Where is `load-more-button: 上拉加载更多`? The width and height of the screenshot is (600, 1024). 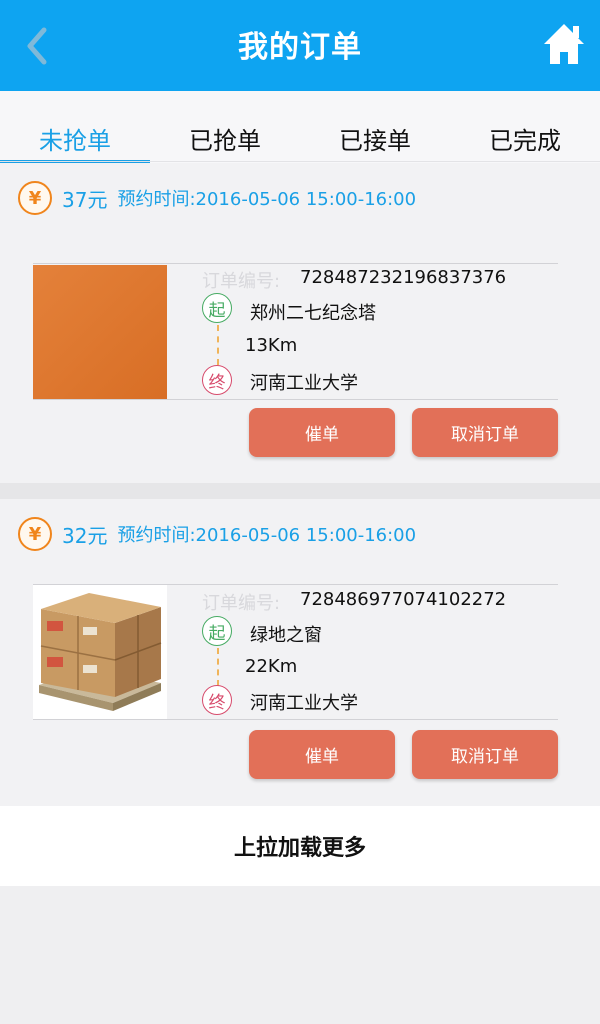 load-more-button: 上拉加载更多 is located at coordinates (300, 846).